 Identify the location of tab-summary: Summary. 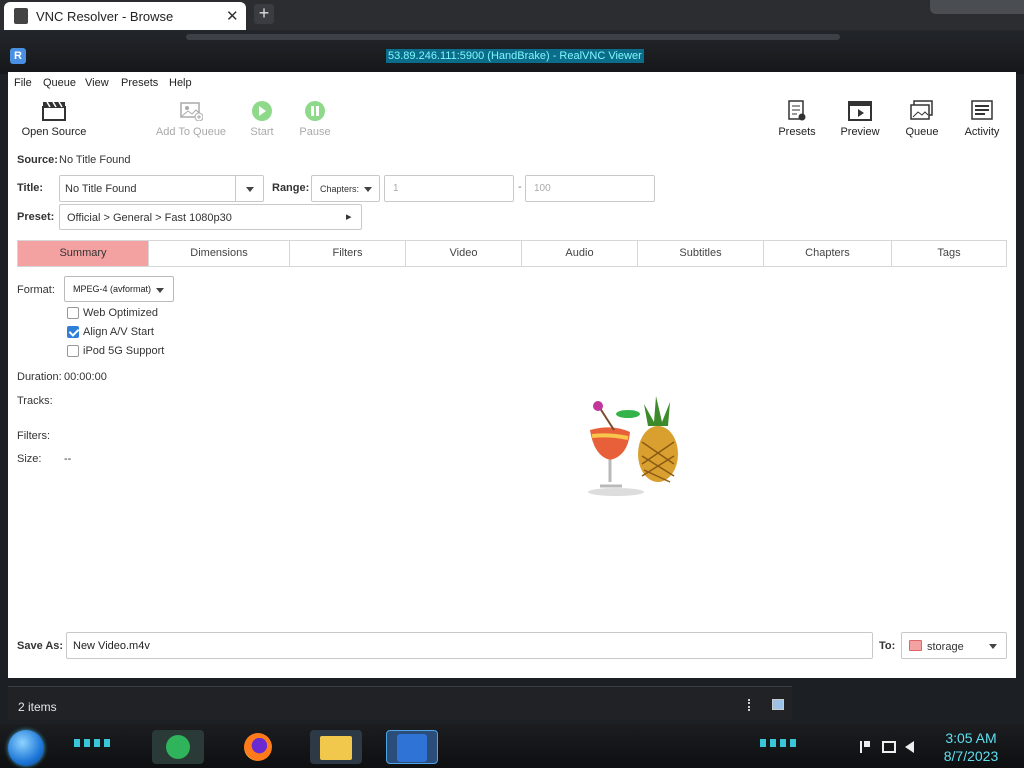
(83, 253).